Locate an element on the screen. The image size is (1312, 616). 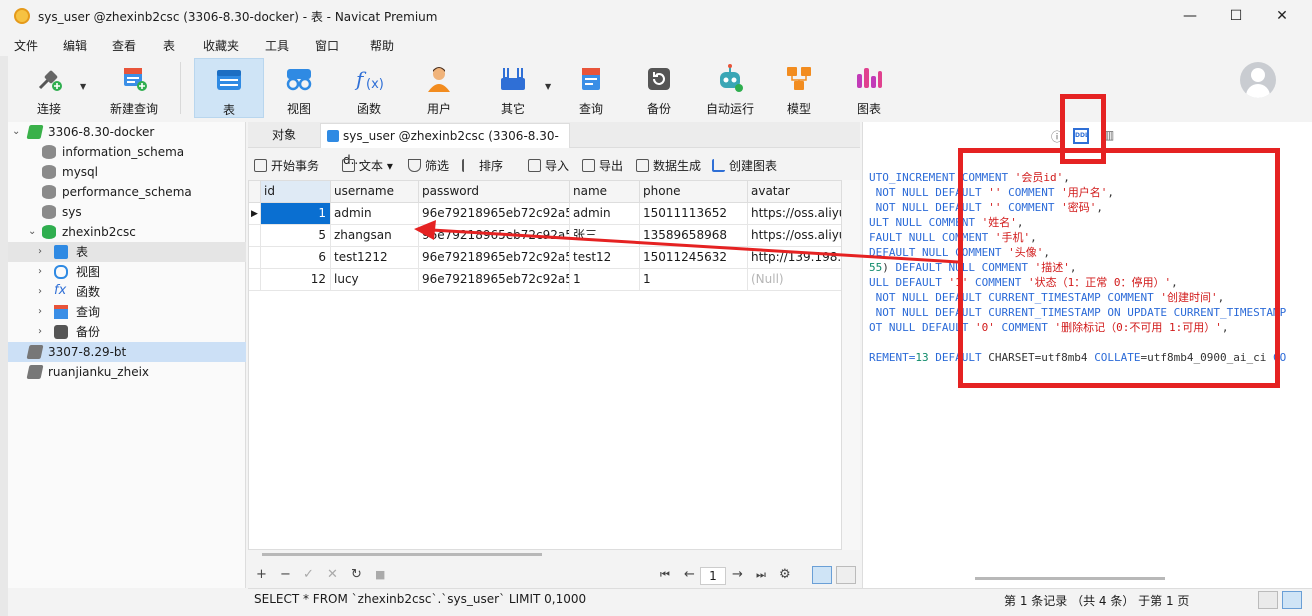
tree-item-database-open: ⌄ zhexinb2csc is located at coordinates (127, 232).